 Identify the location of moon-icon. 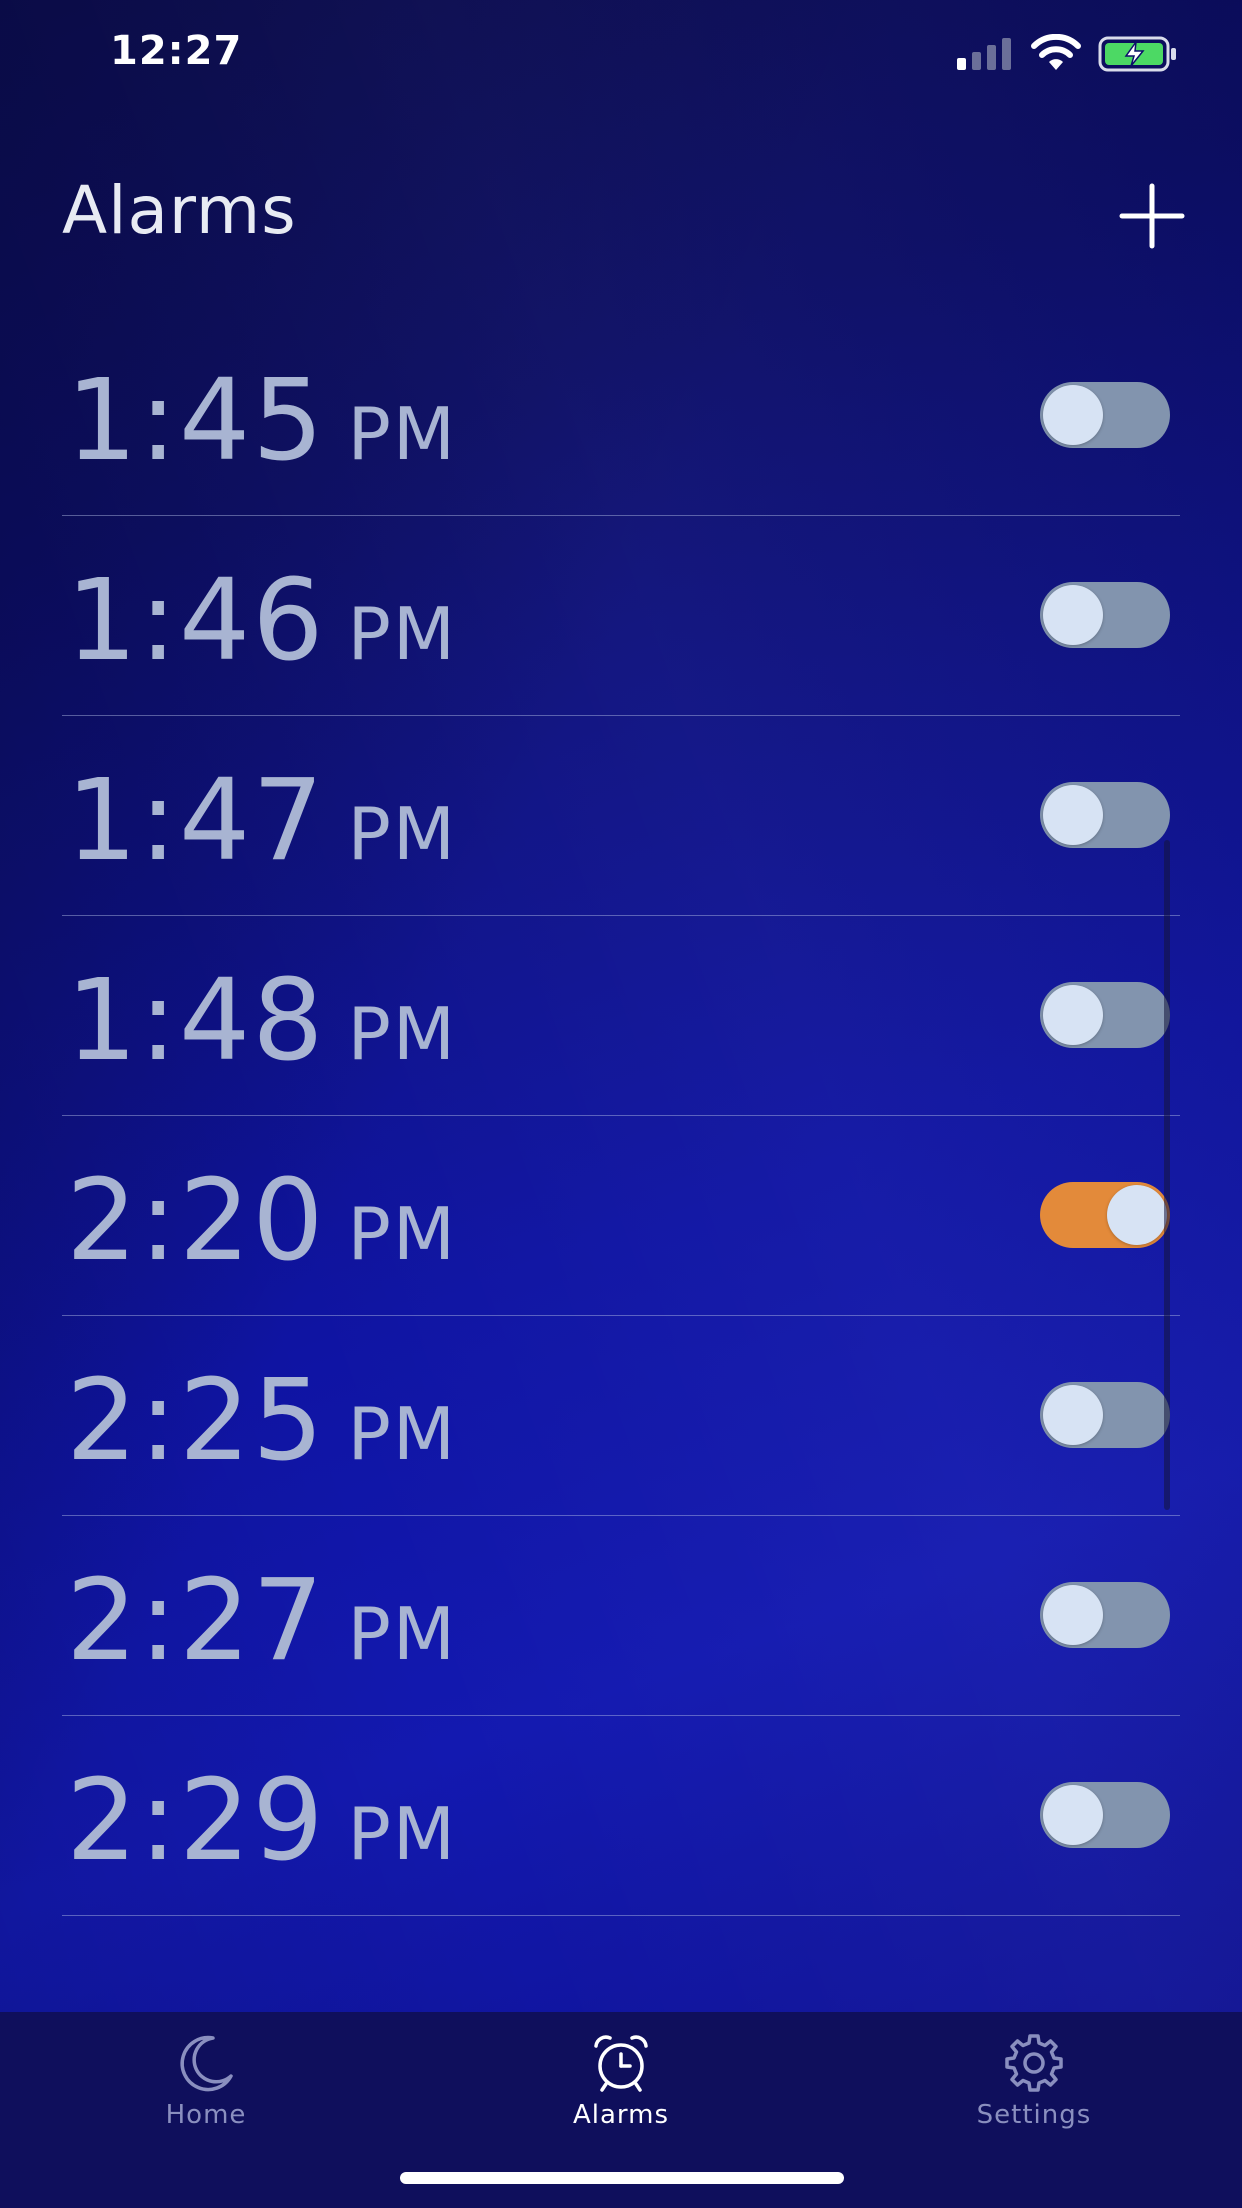
(206, 2063).